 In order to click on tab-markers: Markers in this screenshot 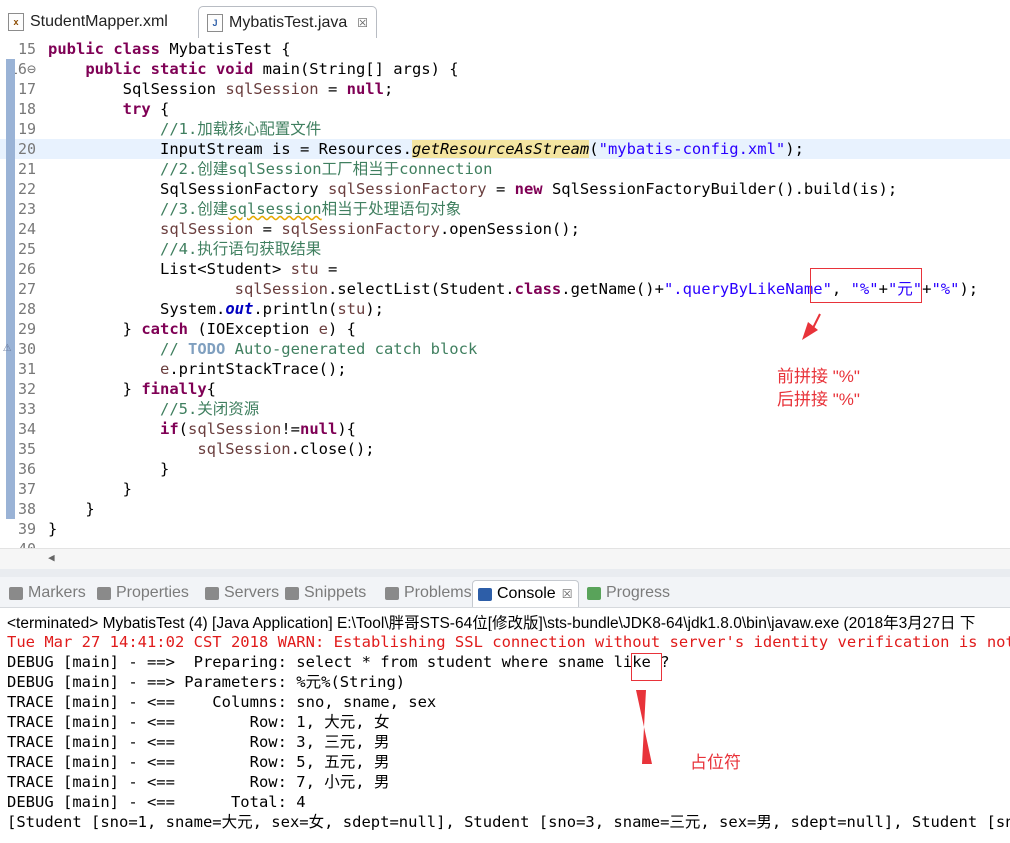, I will do `click(45, 593)`.